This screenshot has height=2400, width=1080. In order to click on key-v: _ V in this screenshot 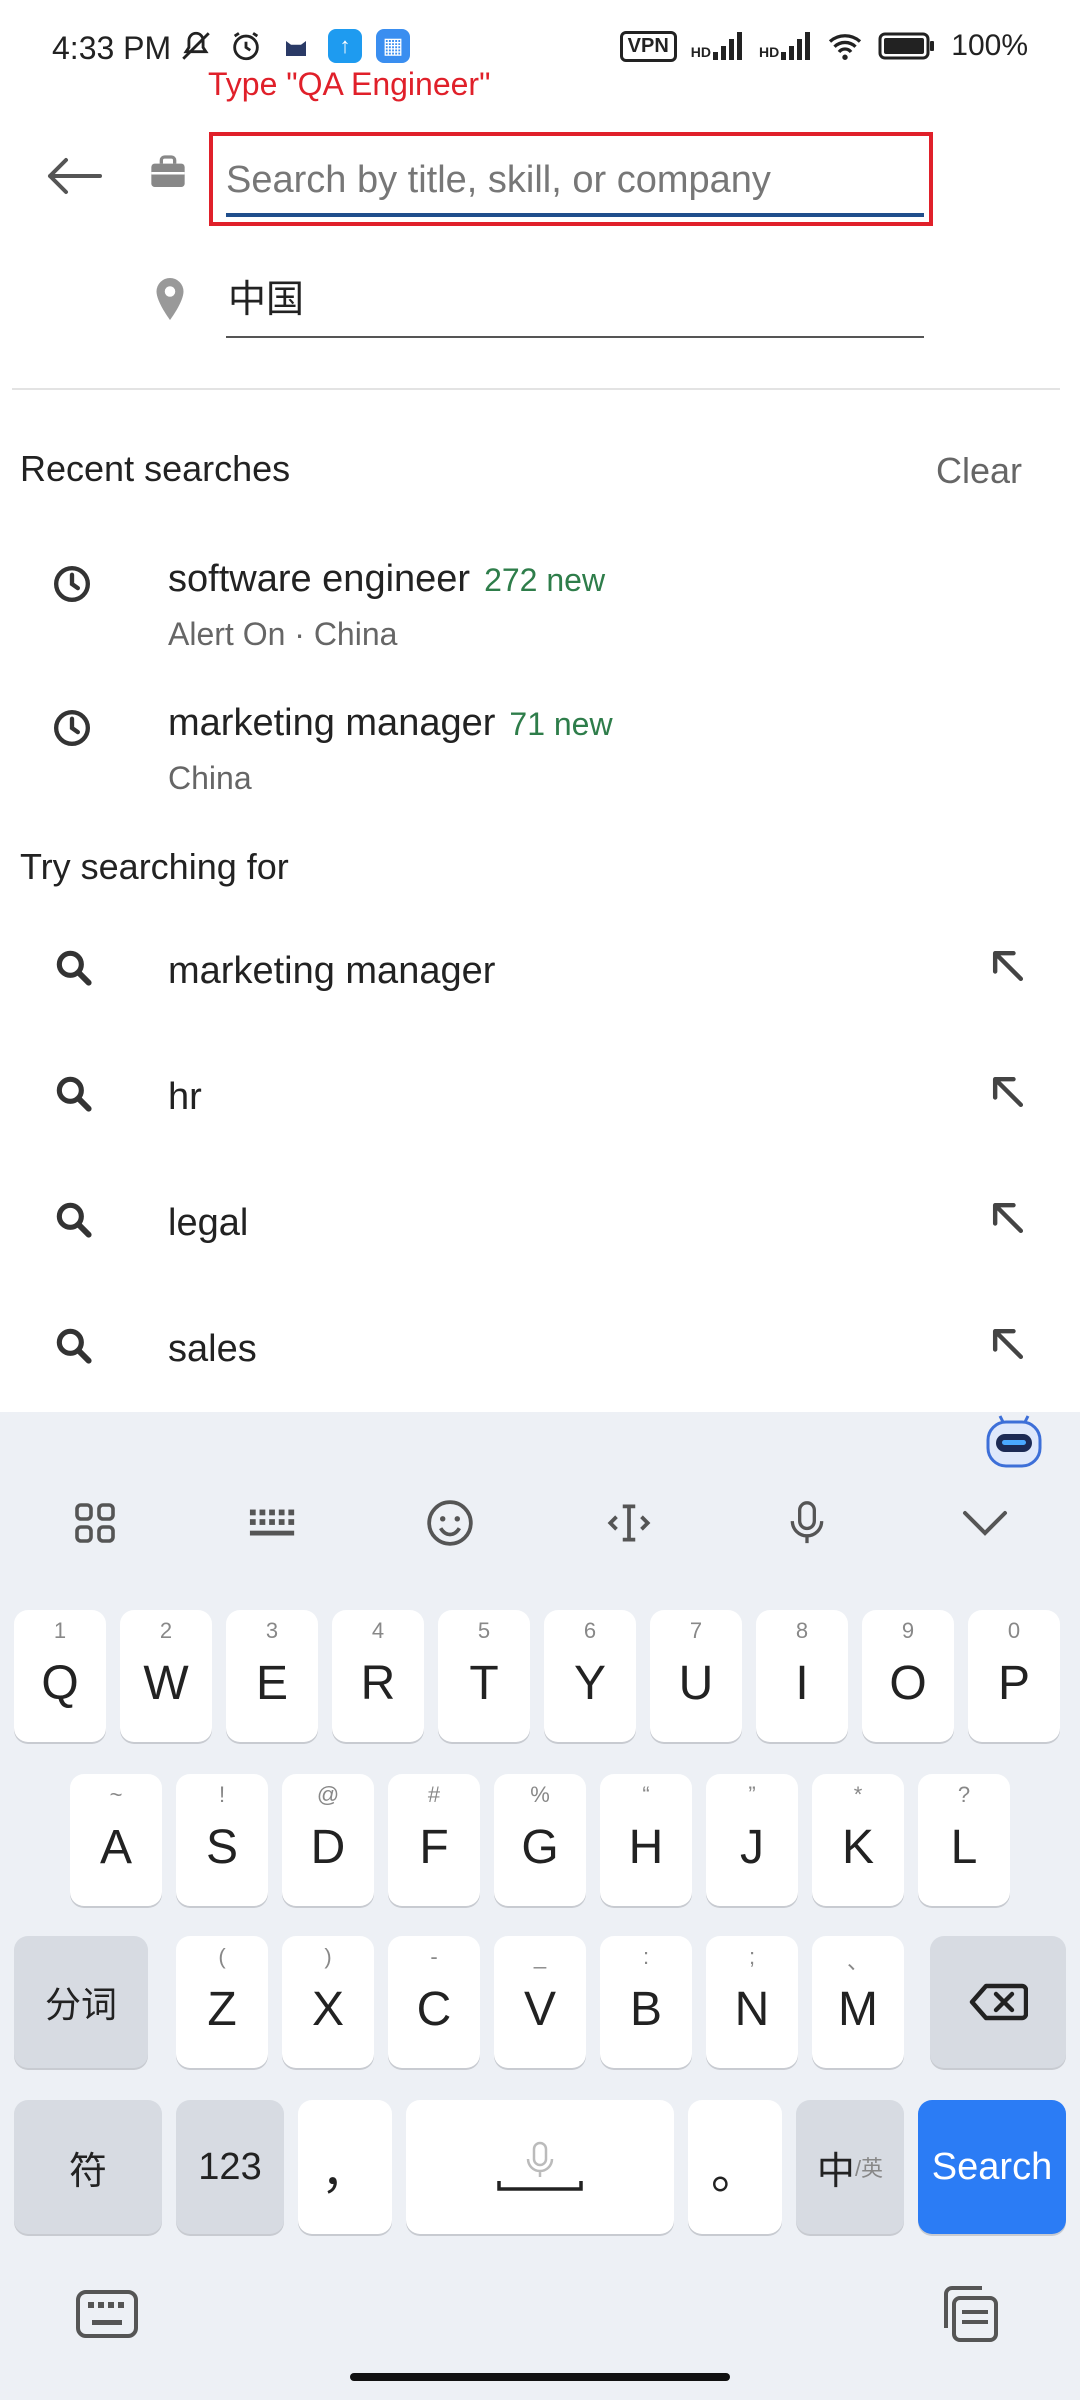, I will do `click(540, 2002)`.